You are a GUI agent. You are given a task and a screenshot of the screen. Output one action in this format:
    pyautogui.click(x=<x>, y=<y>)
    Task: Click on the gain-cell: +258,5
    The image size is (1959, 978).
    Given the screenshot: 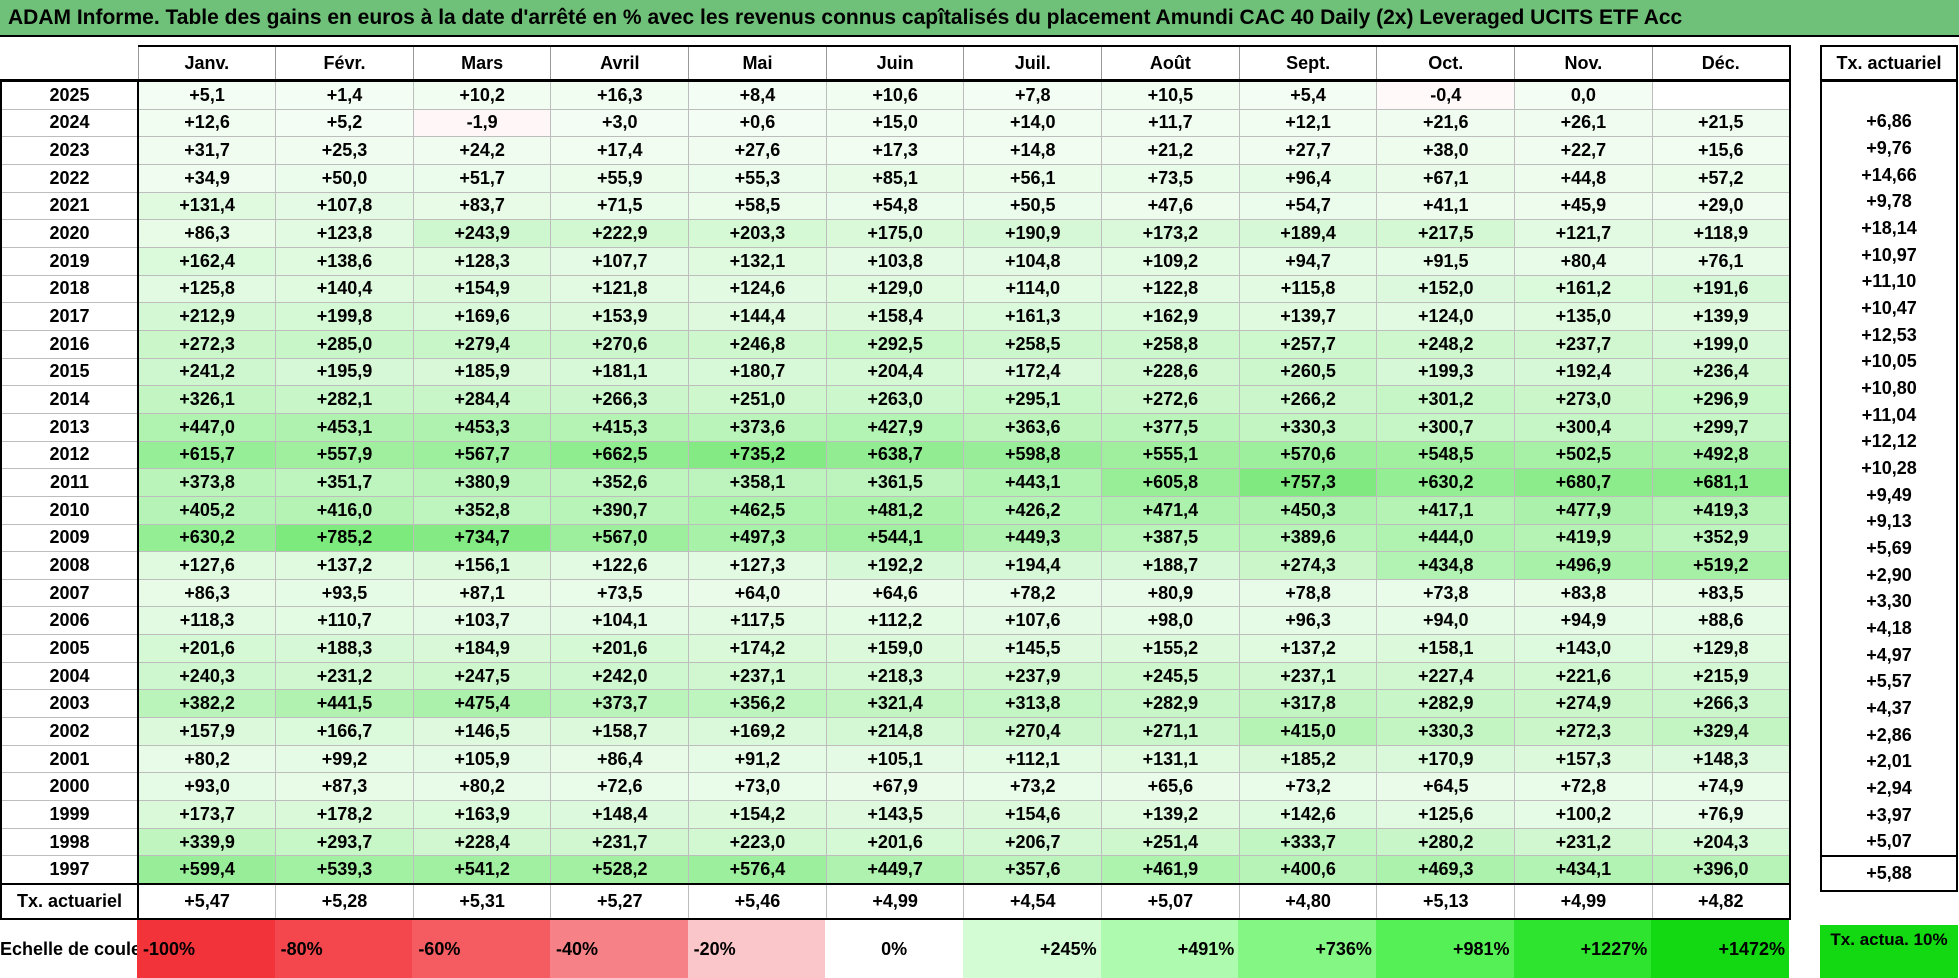 What is the action you would take?
    pyautogui.click(x=1033, y=344)
    